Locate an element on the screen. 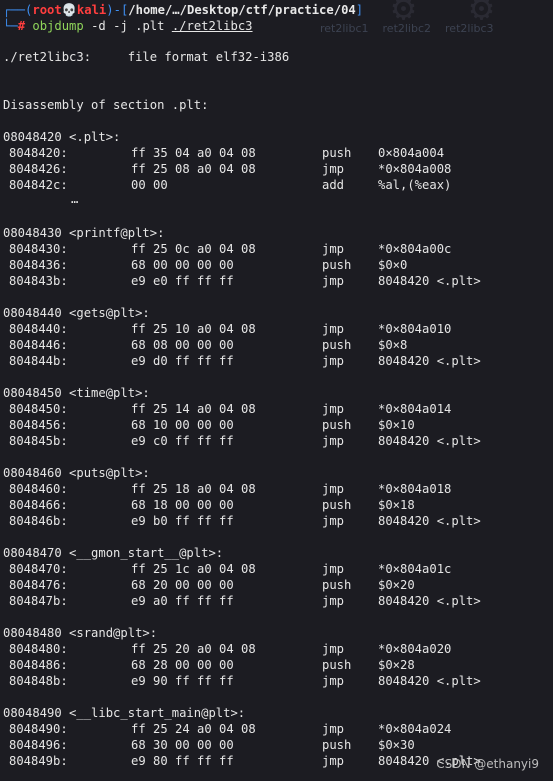  function-header: 08048440 <gets@plt>: is located at coordinates (76, 313).